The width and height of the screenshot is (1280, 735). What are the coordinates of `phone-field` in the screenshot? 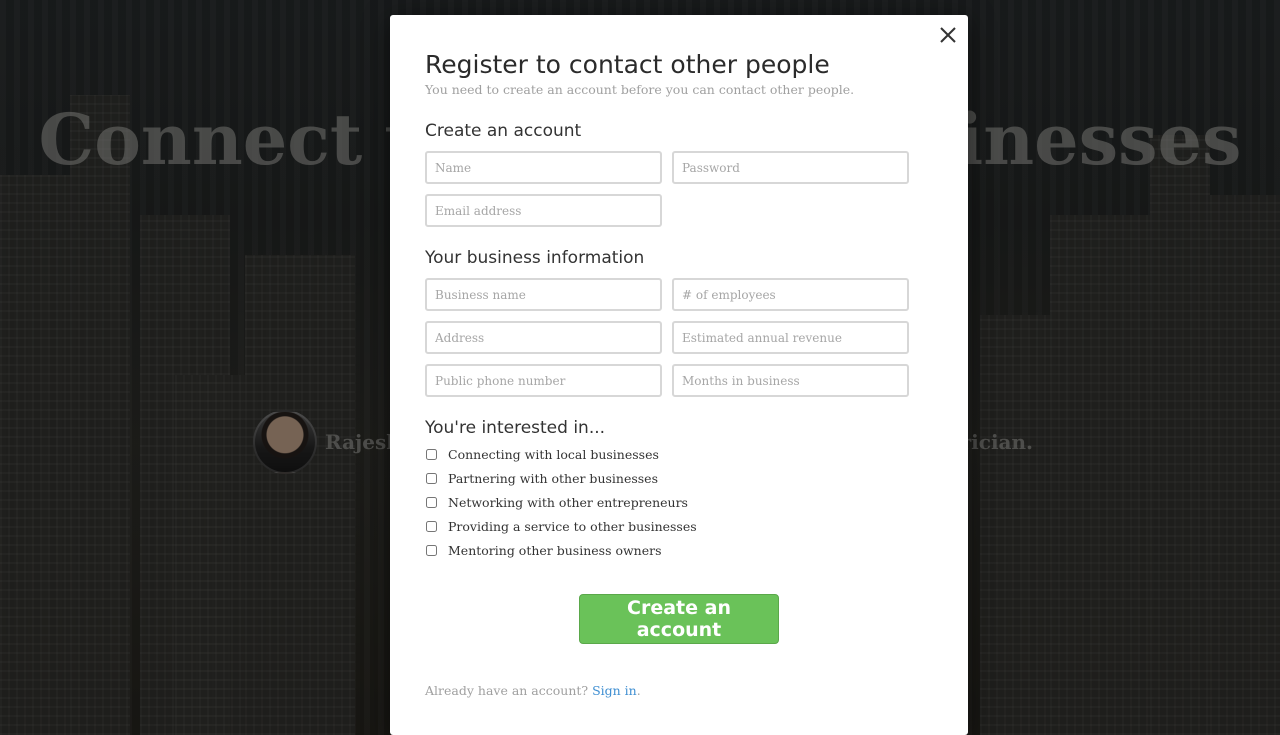 It's located at (543, 380).